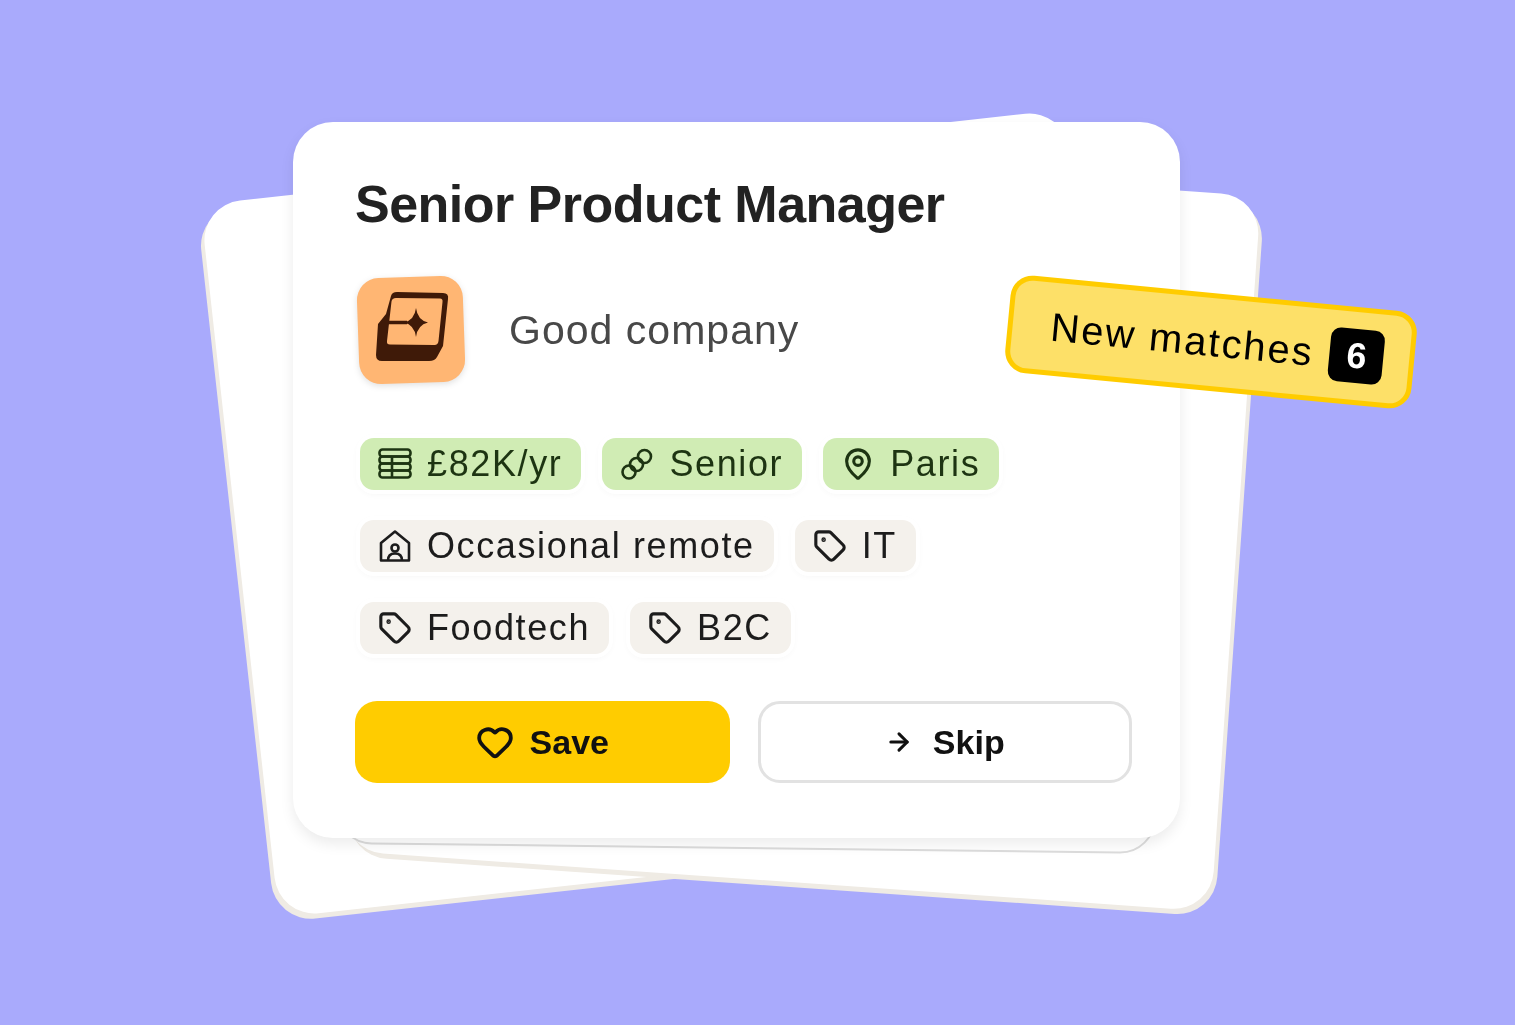  I want to click on tag-label: £82K/yr, so click(495, 464).